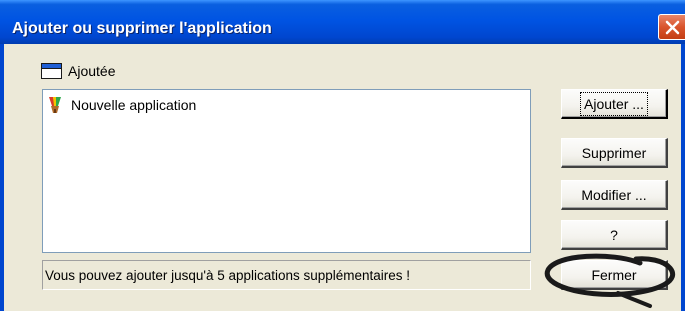 This screenshot has height=311, width=685. I want to click on list-item-label: Nouvelle application, so click(134, 105).